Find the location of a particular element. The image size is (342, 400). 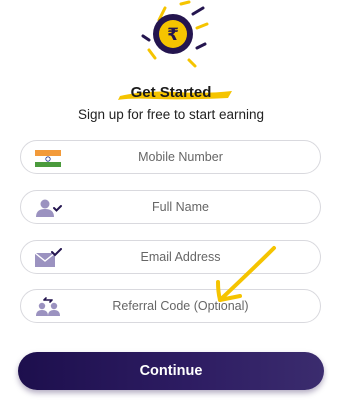

referral-code-input is located at coordinates (186, 306).